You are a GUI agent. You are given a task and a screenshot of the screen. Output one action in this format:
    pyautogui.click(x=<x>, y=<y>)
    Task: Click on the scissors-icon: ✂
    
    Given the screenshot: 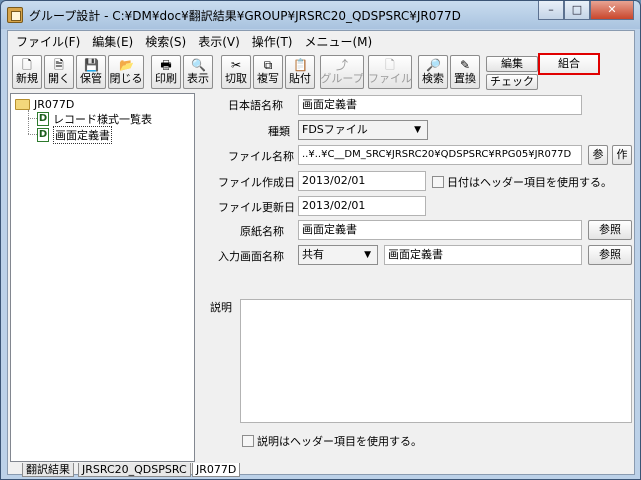 What is the action you would take?
    pyautogui.click(x=236, y=65)
    